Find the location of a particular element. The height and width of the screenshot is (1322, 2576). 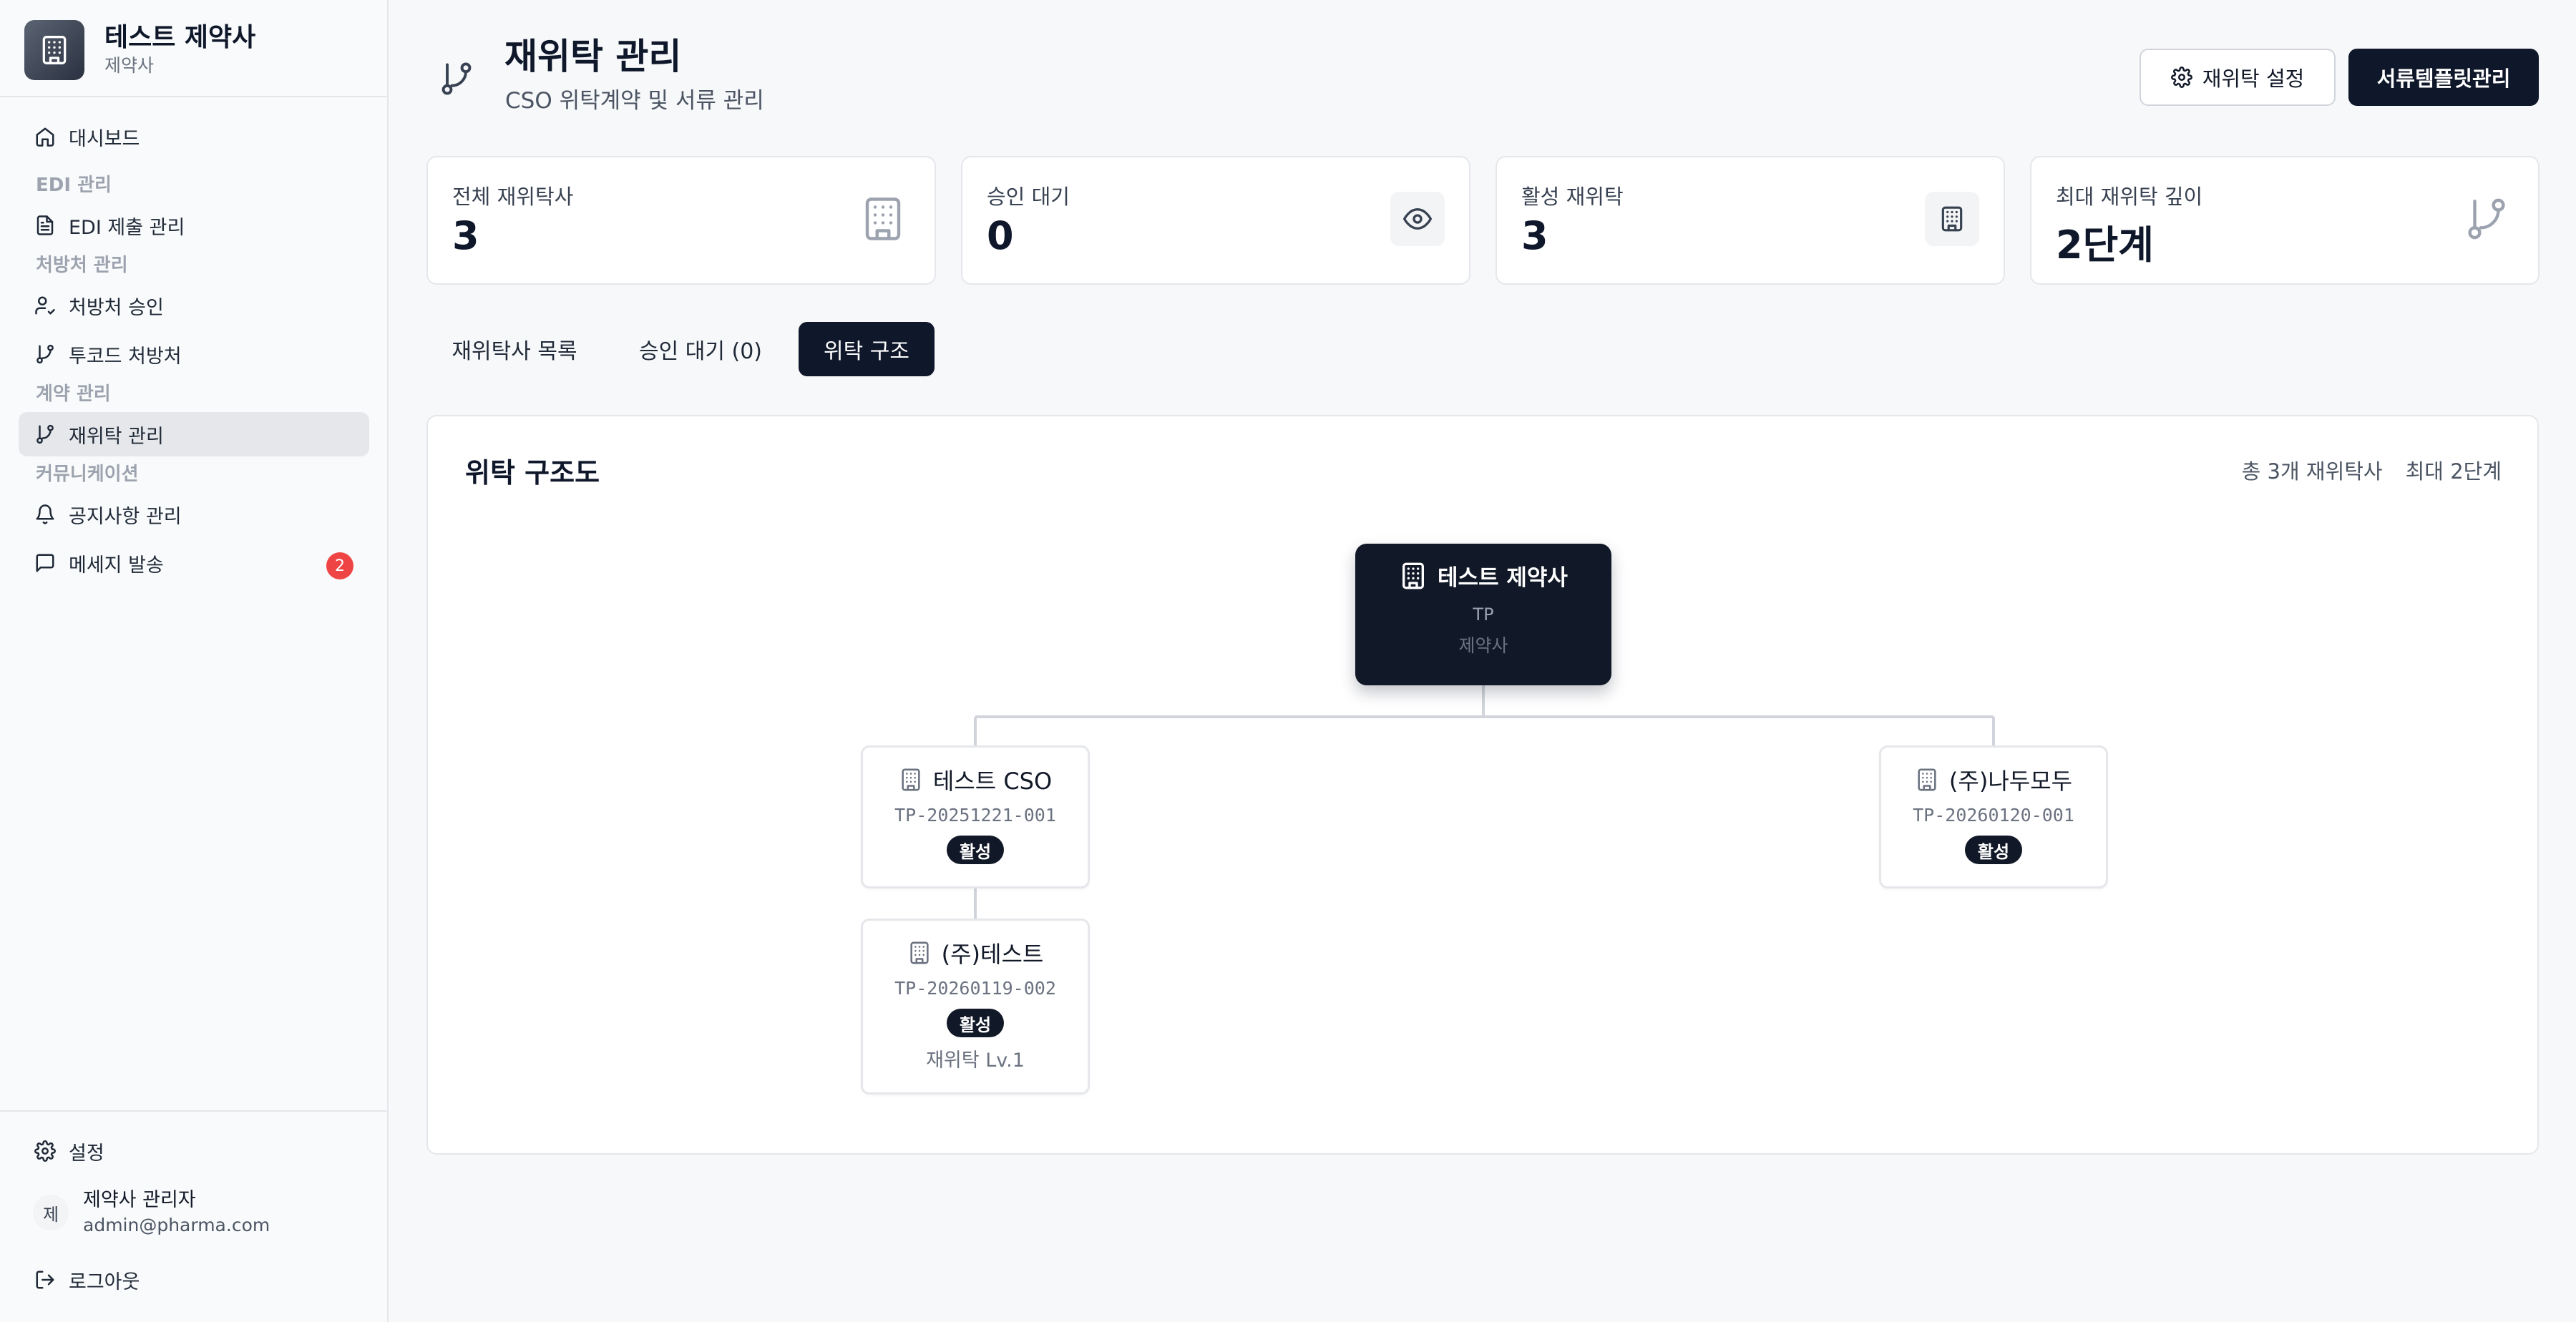

tree-node-child: (주)나두모두 TP-20260120-001 활성 is located at coordinates (1993, 816).